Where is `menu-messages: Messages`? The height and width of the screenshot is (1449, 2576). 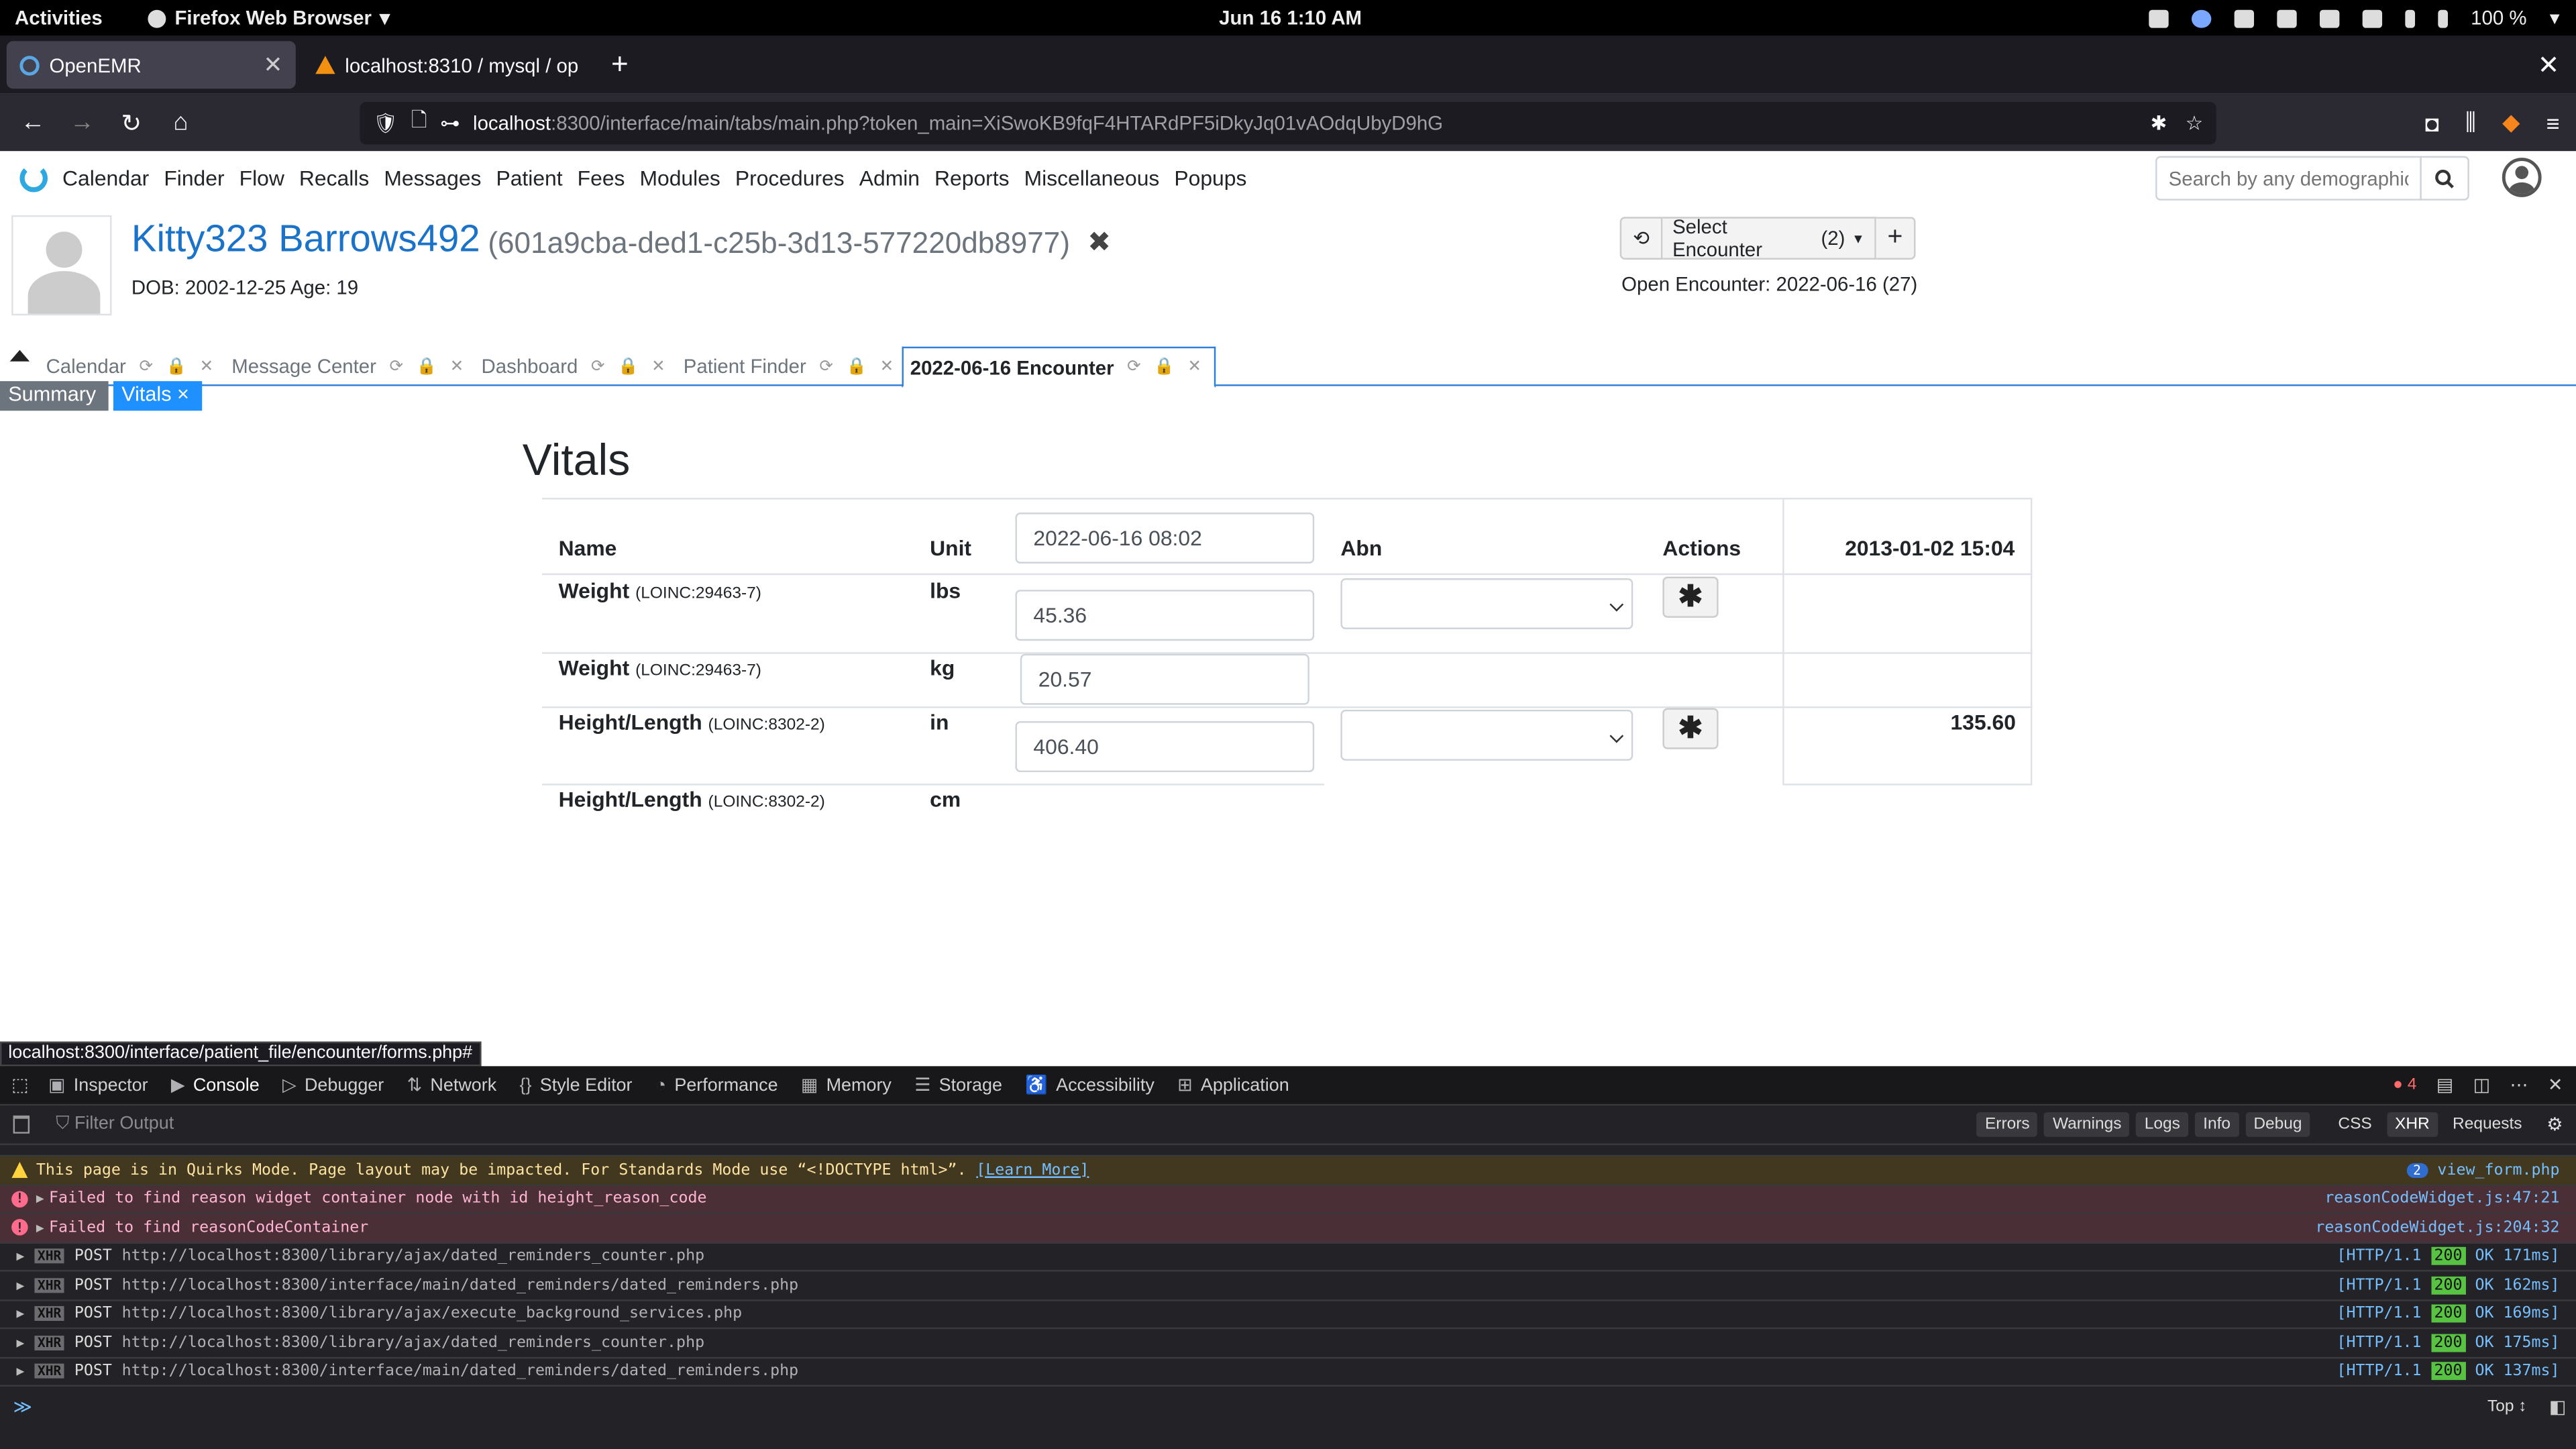
menu-messages: Messages is located at coordinates (432, 178).